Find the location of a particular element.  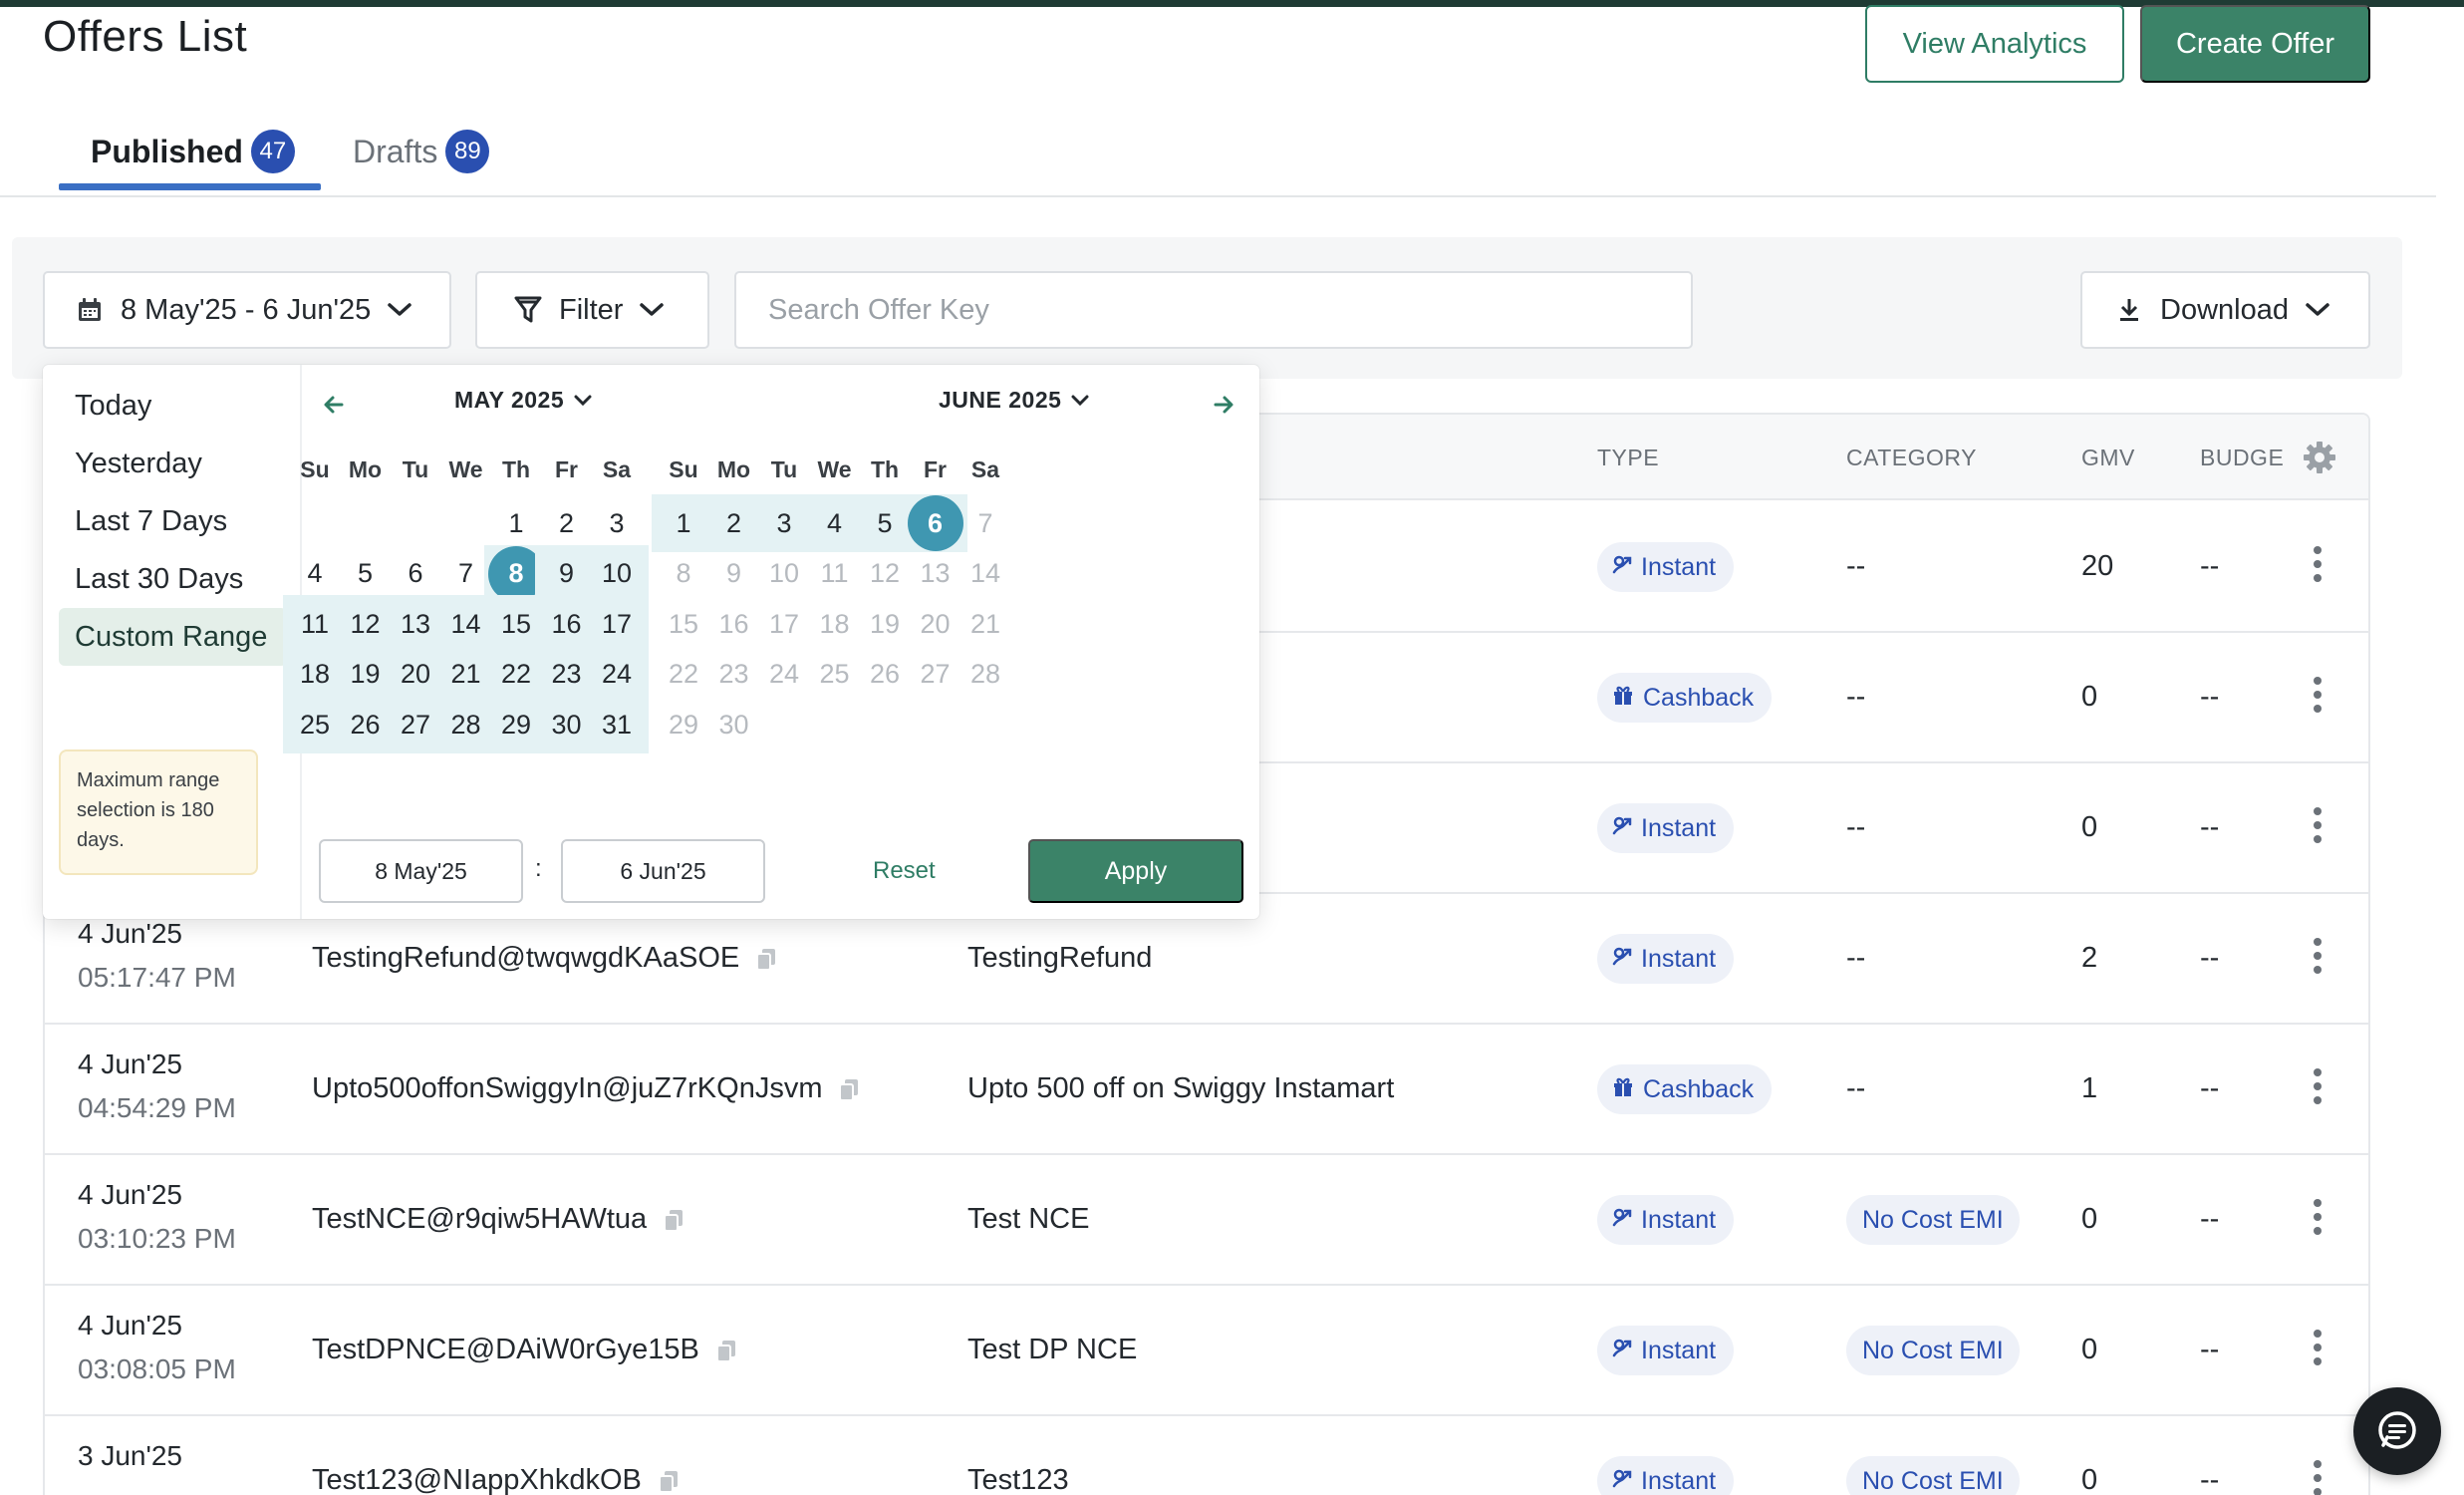

download-icon is located at coordinates (2129, 310).